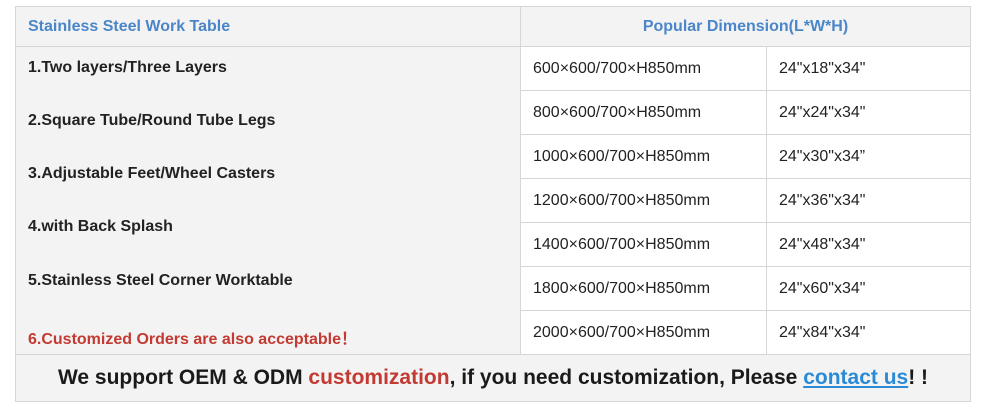  I want to click on dimension-inch-cell: 24"x18"x34", so click(868, 68).